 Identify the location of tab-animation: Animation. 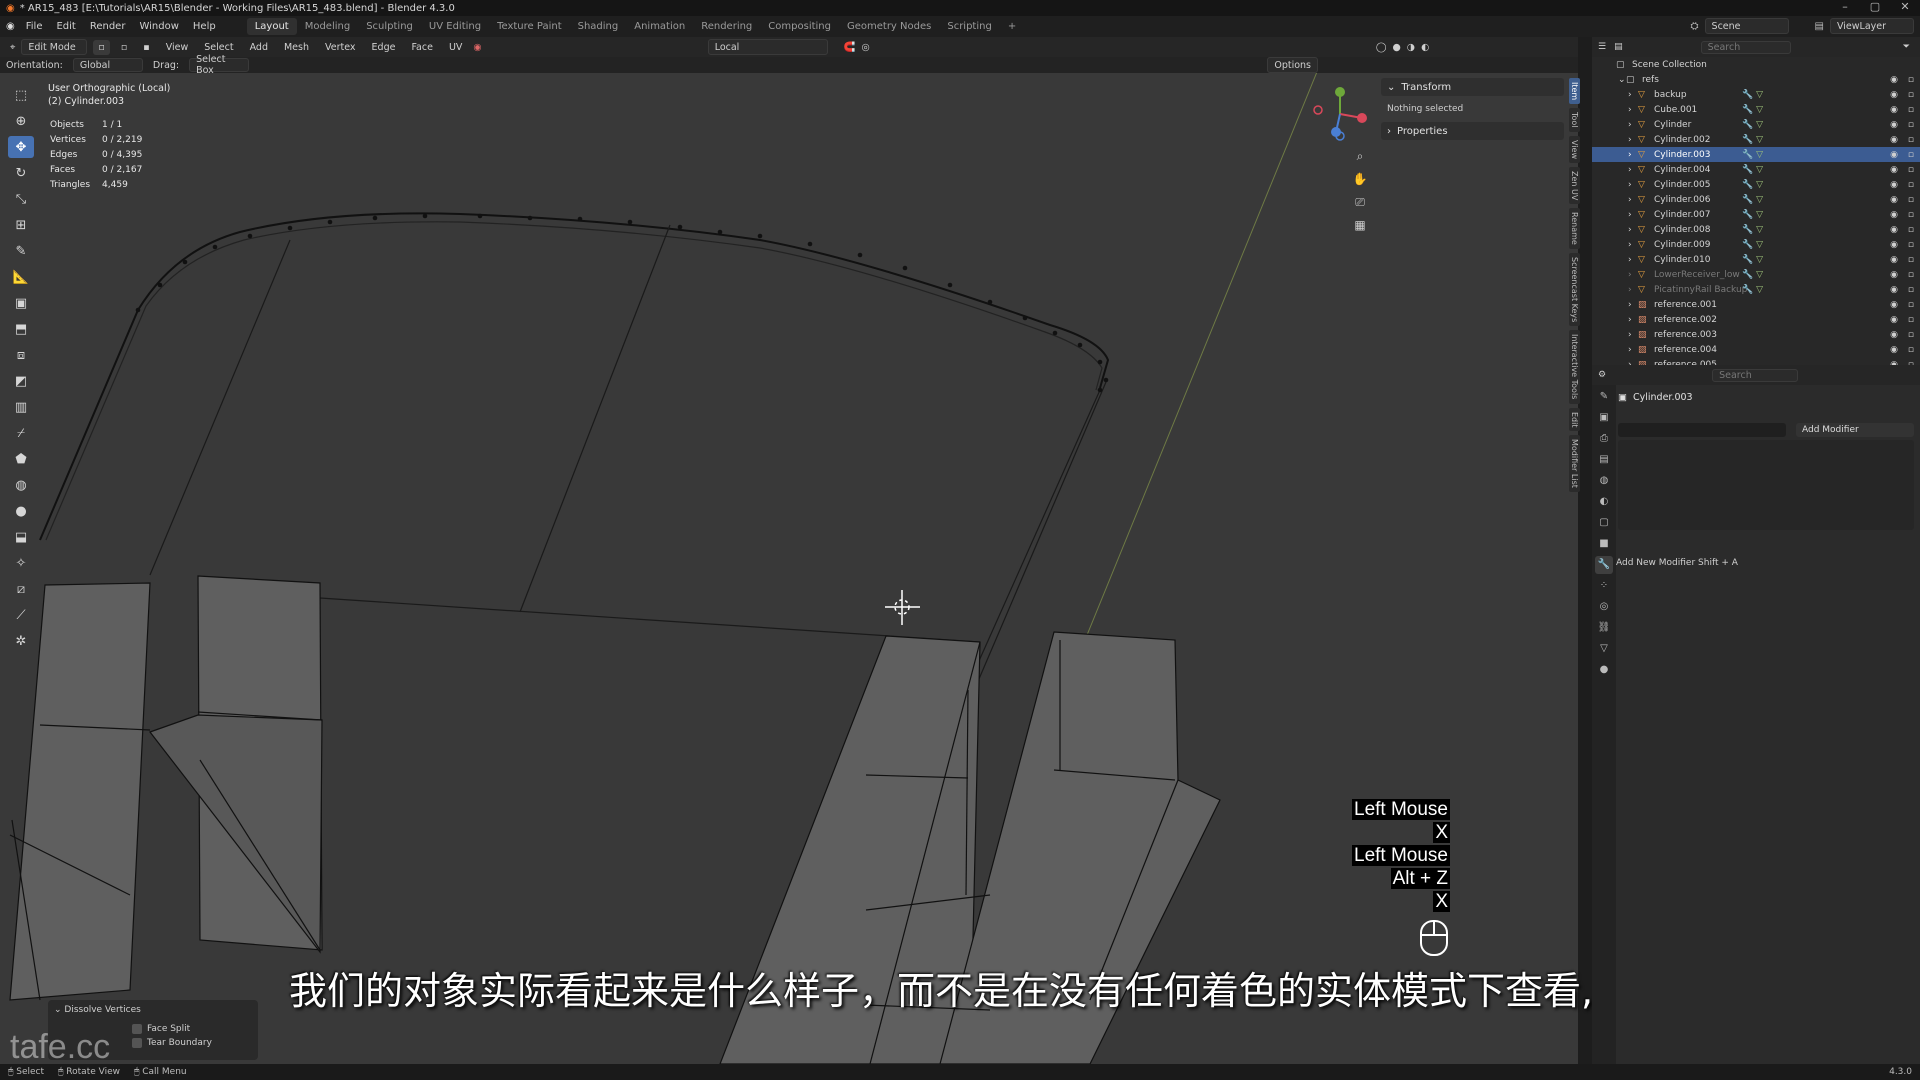
(659, 26).